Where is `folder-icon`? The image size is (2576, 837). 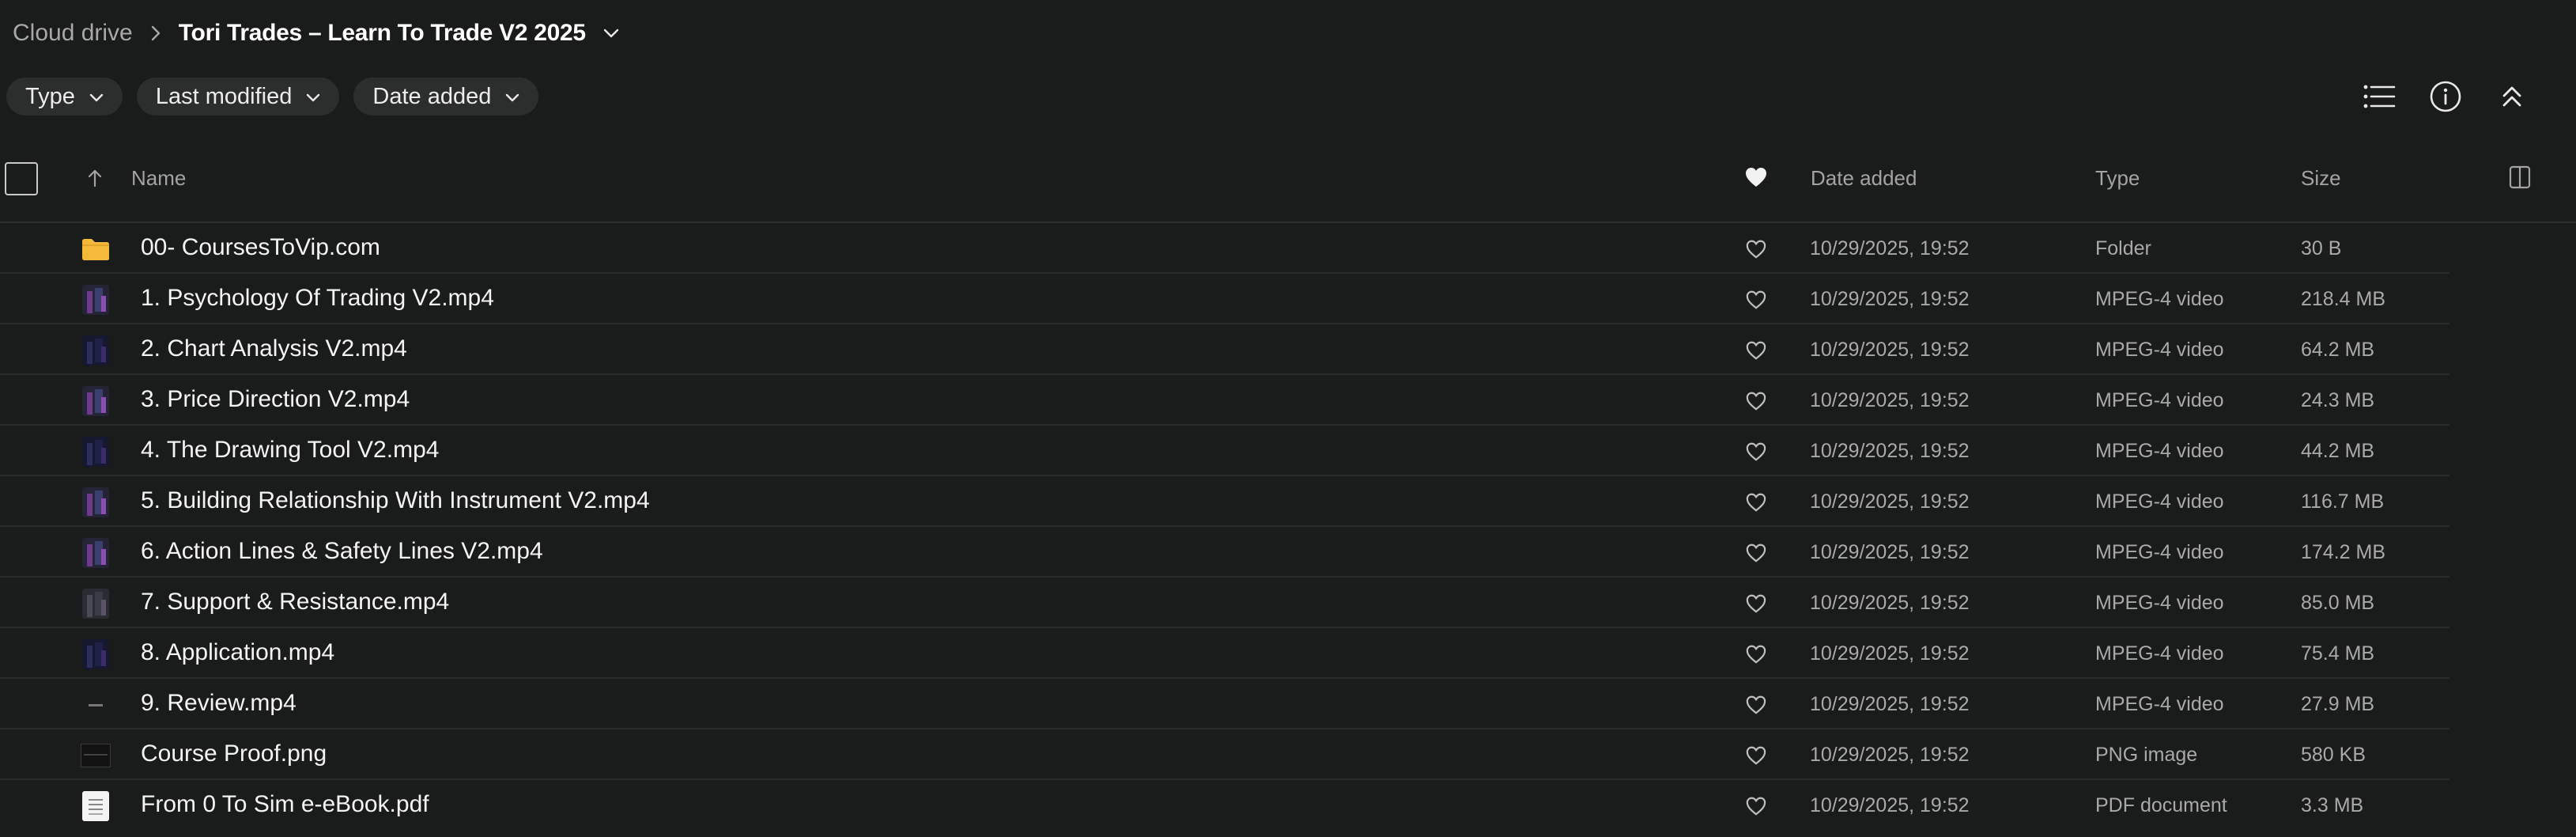
folder-icon is located at coordinates (96, 249).